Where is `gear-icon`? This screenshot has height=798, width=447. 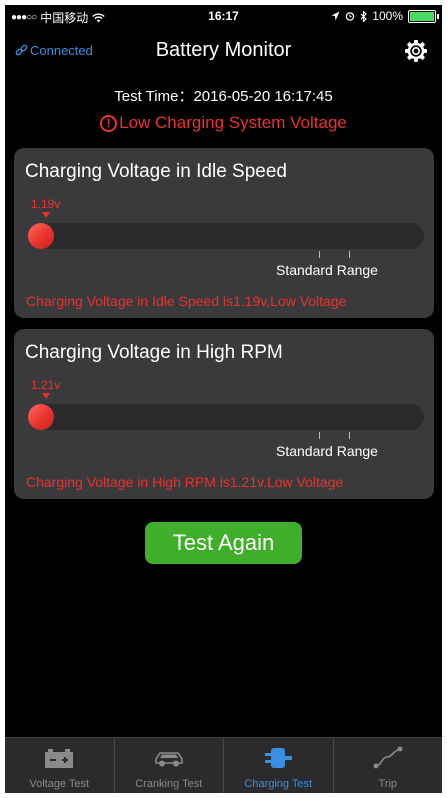
gear-icon is located at coordinates (416, 51).